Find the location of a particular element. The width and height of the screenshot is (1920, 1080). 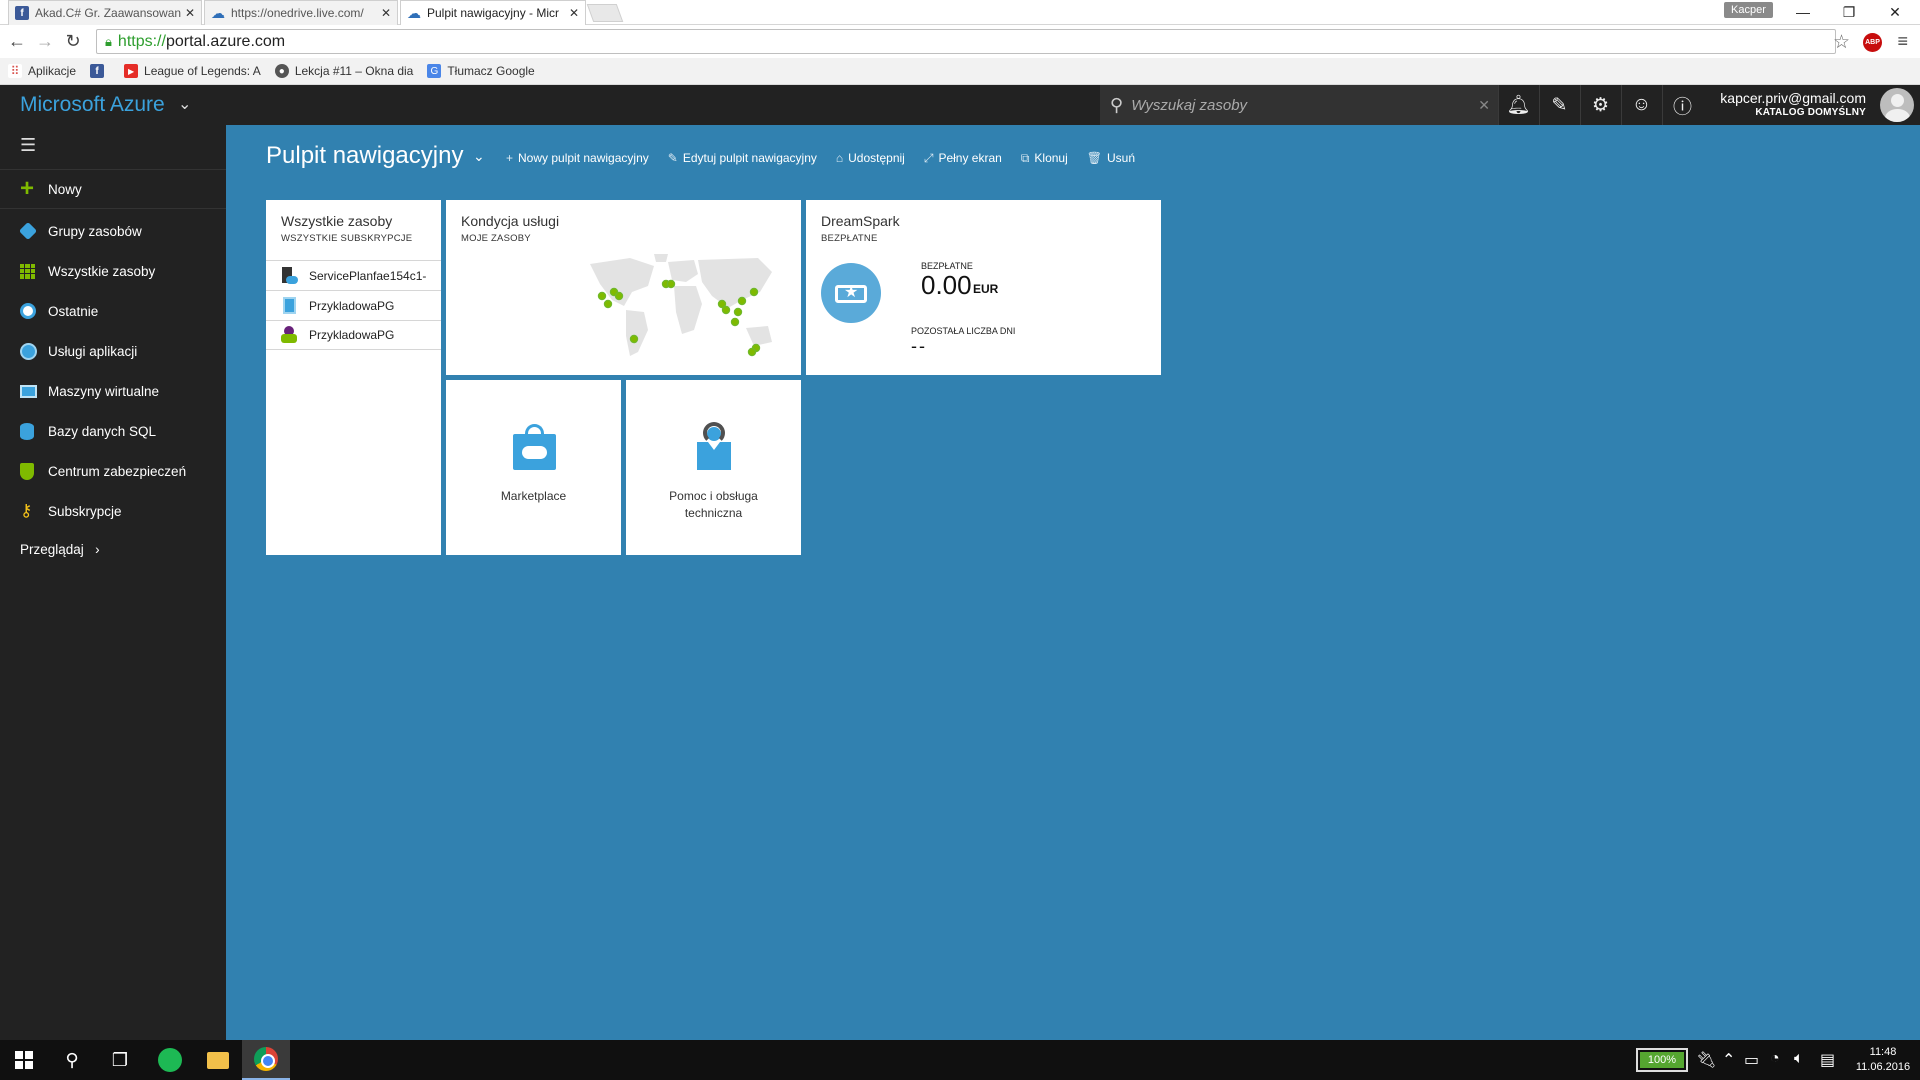

azure-brand: Microsoft Azure is located at coordinates (92, 105).